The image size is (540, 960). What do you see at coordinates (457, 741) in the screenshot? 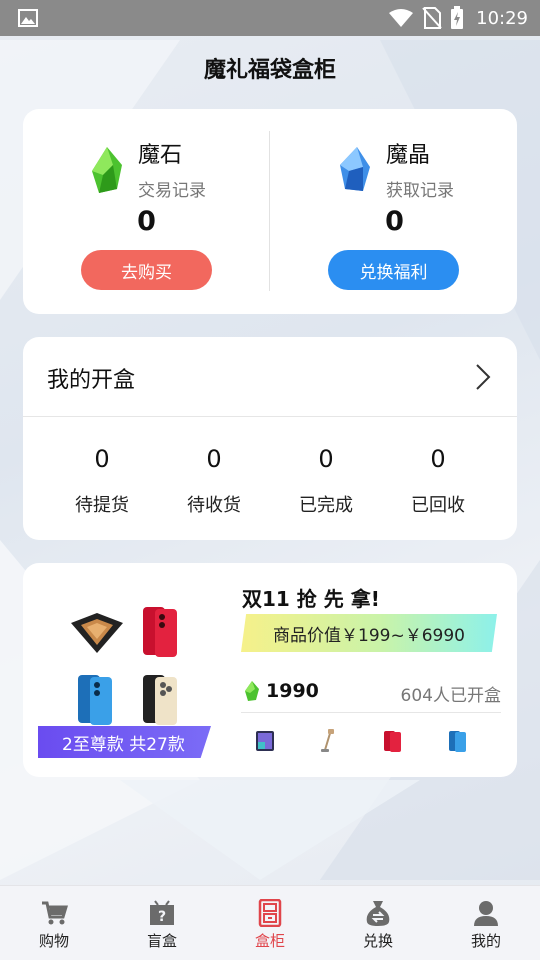
I see `blue-phone-thumbnail` at bounding box center [457, 741].